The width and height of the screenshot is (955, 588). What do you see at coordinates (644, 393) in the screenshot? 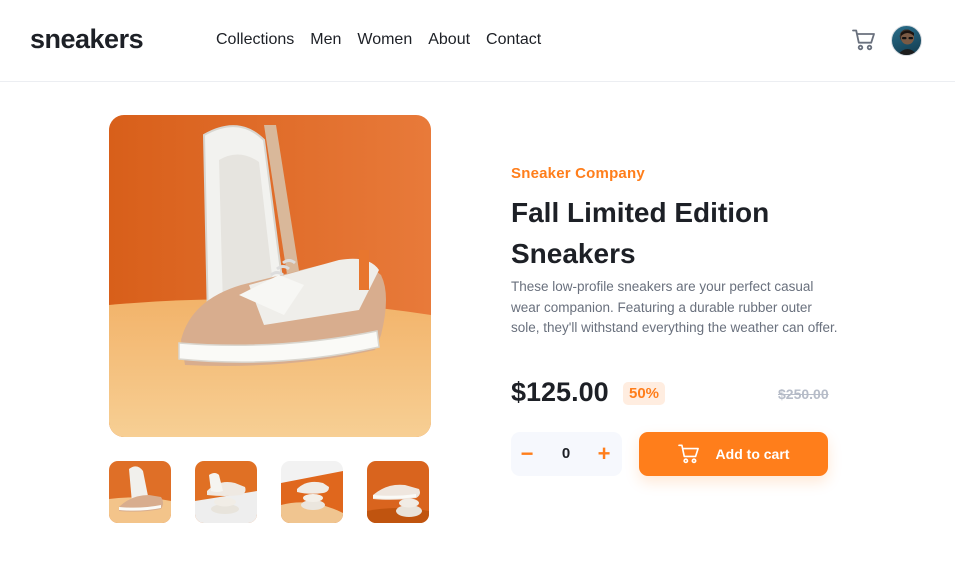
I see `discount-badge: 50%` at bounding box center [644, 393].